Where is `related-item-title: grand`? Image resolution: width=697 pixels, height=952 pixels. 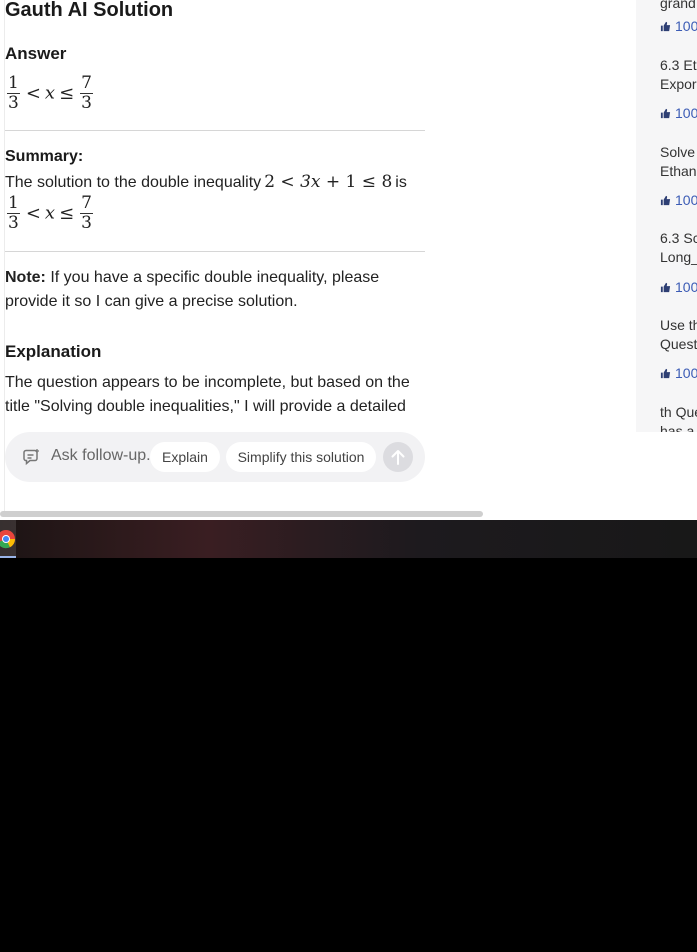 related-item-title: grand is located at coordinates (678, 6).